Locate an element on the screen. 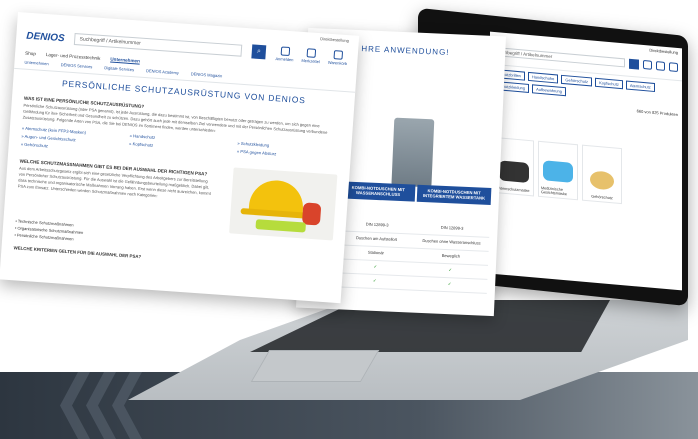 Image resolution: width=698 pixels, height=439 pixels. product-card: Medizinische Gesichtsmaske is located at coordinates (558, 170).